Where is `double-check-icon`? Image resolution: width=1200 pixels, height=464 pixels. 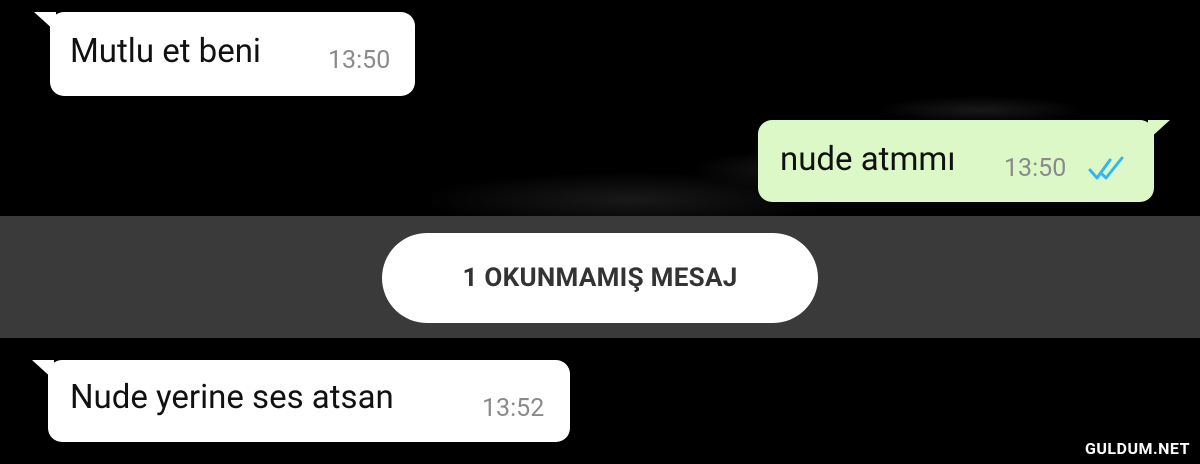 double-check-icon is located at coordinates (1106, 168).